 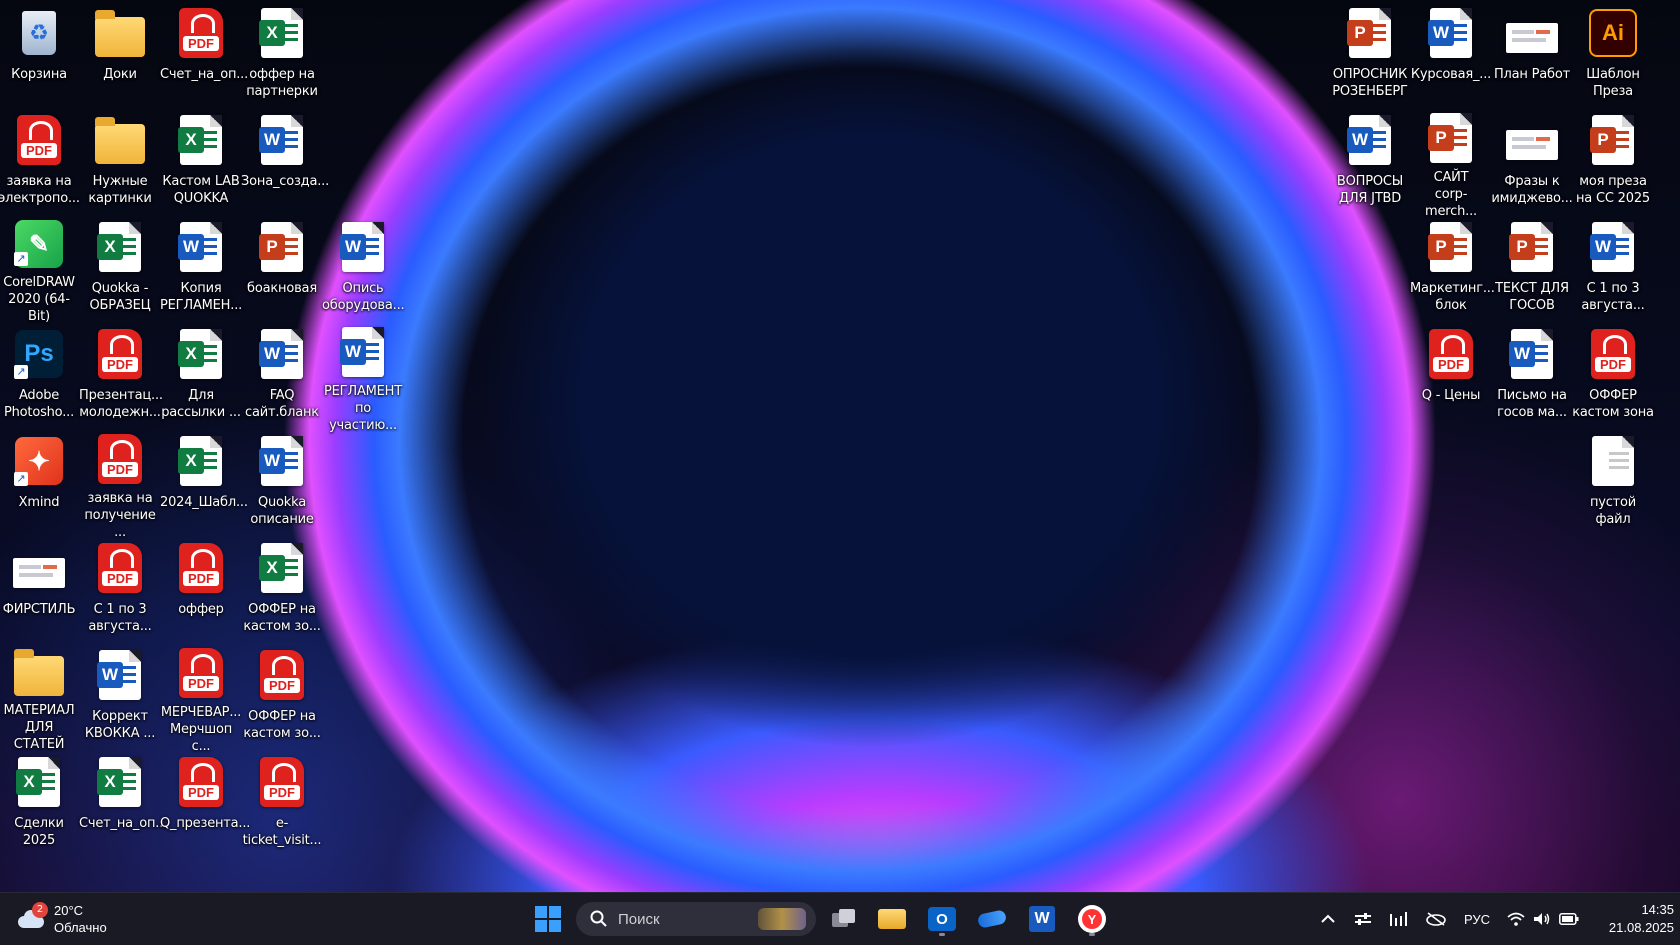 What do you see at coordinates (191, 461) in the screenshot?
I see `app-letter-badge: X` at bounding box center [191, 461].